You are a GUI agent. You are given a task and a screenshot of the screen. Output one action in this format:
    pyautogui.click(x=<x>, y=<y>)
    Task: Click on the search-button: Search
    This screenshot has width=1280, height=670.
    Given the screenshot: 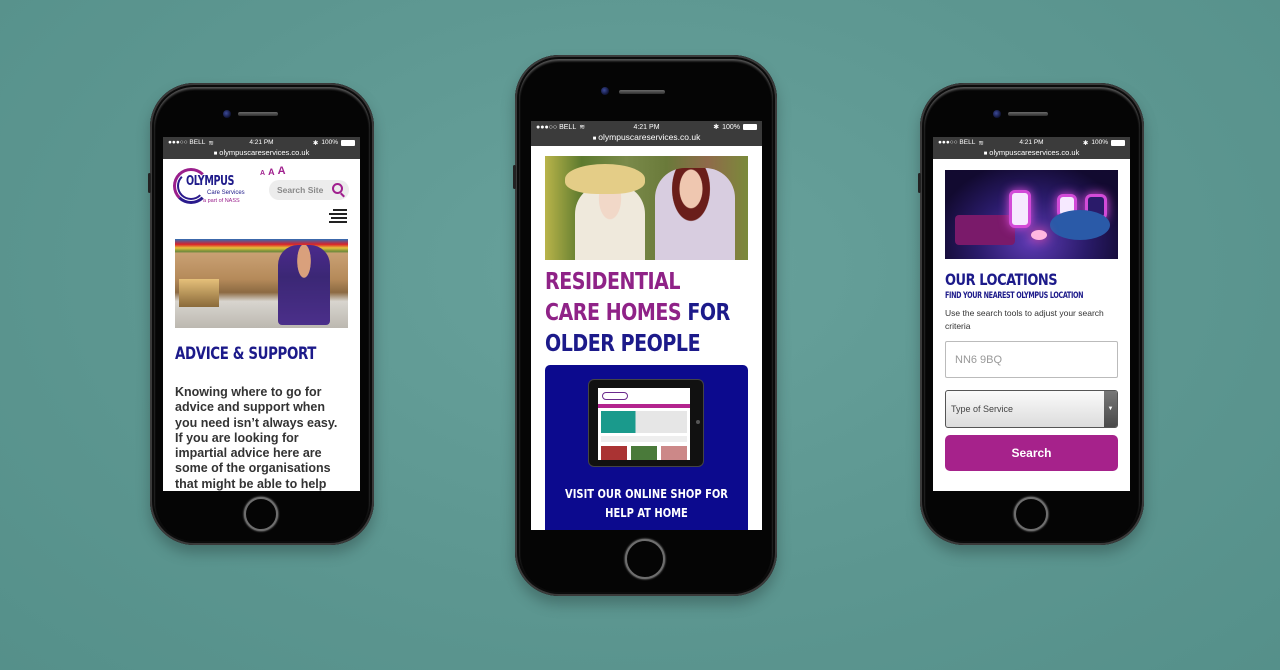 What is the action you would take?
    pyautogui.click(x=1031, y=453)
    